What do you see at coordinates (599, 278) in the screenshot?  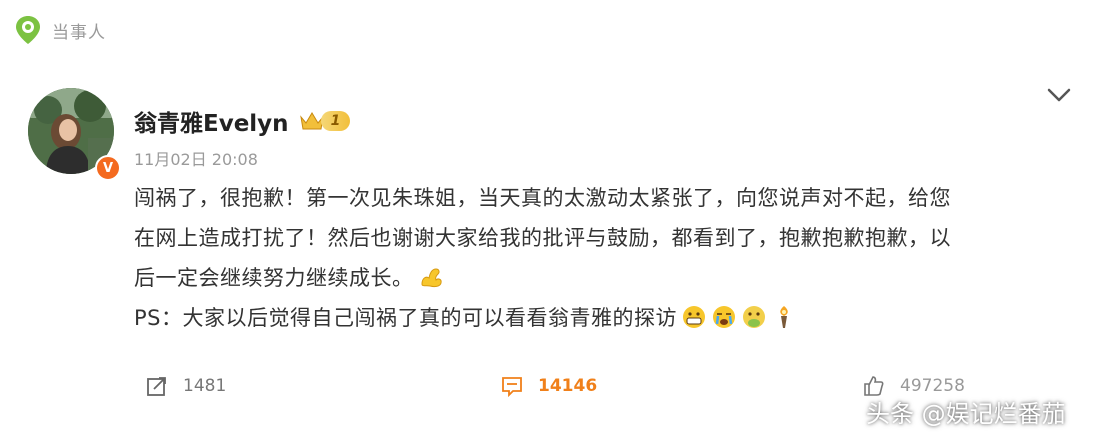 I see `post-line-3: 后一定会继续努力继续成长。` at bounding box center [599, 278].